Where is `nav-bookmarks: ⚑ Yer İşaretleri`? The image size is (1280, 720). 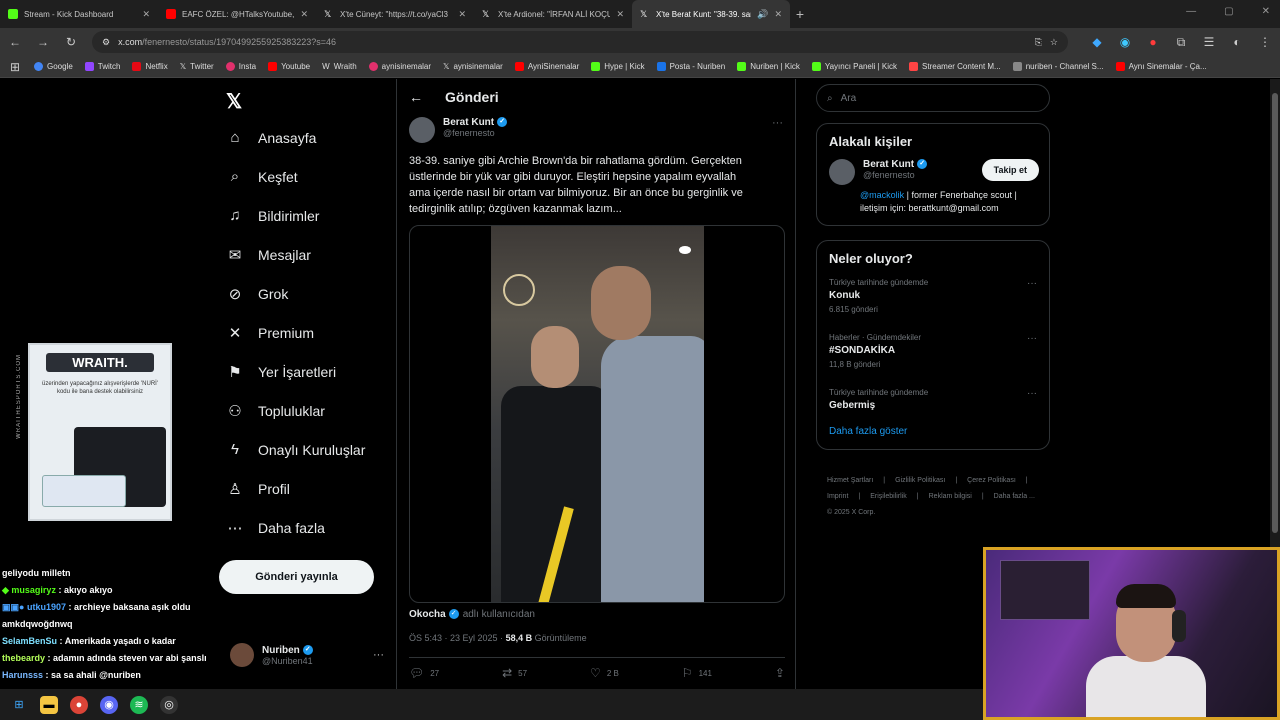
nav-bookmarks: ⚑ Yer İşaretleri is located at coordinates (281, 372).